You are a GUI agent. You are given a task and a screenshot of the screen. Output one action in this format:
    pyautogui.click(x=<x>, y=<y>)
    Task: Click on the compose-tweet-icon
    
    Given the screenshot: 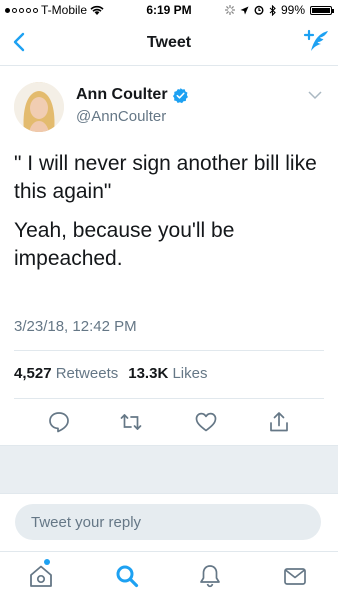 What is the action you would take?
    pyautogui.click(x=316, y=42)
    